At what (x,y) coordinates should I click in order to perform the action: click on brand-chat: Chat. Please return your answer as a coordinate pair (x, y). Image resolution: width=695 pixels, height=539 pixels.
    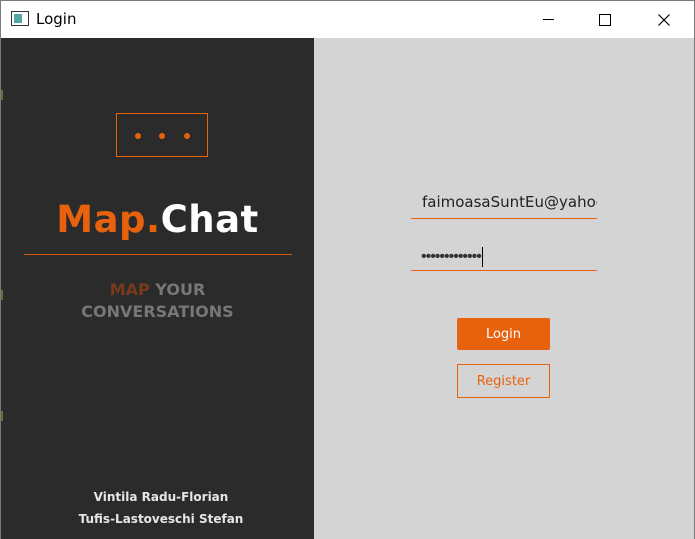
    Looking at the image, I should click on (209, 219).